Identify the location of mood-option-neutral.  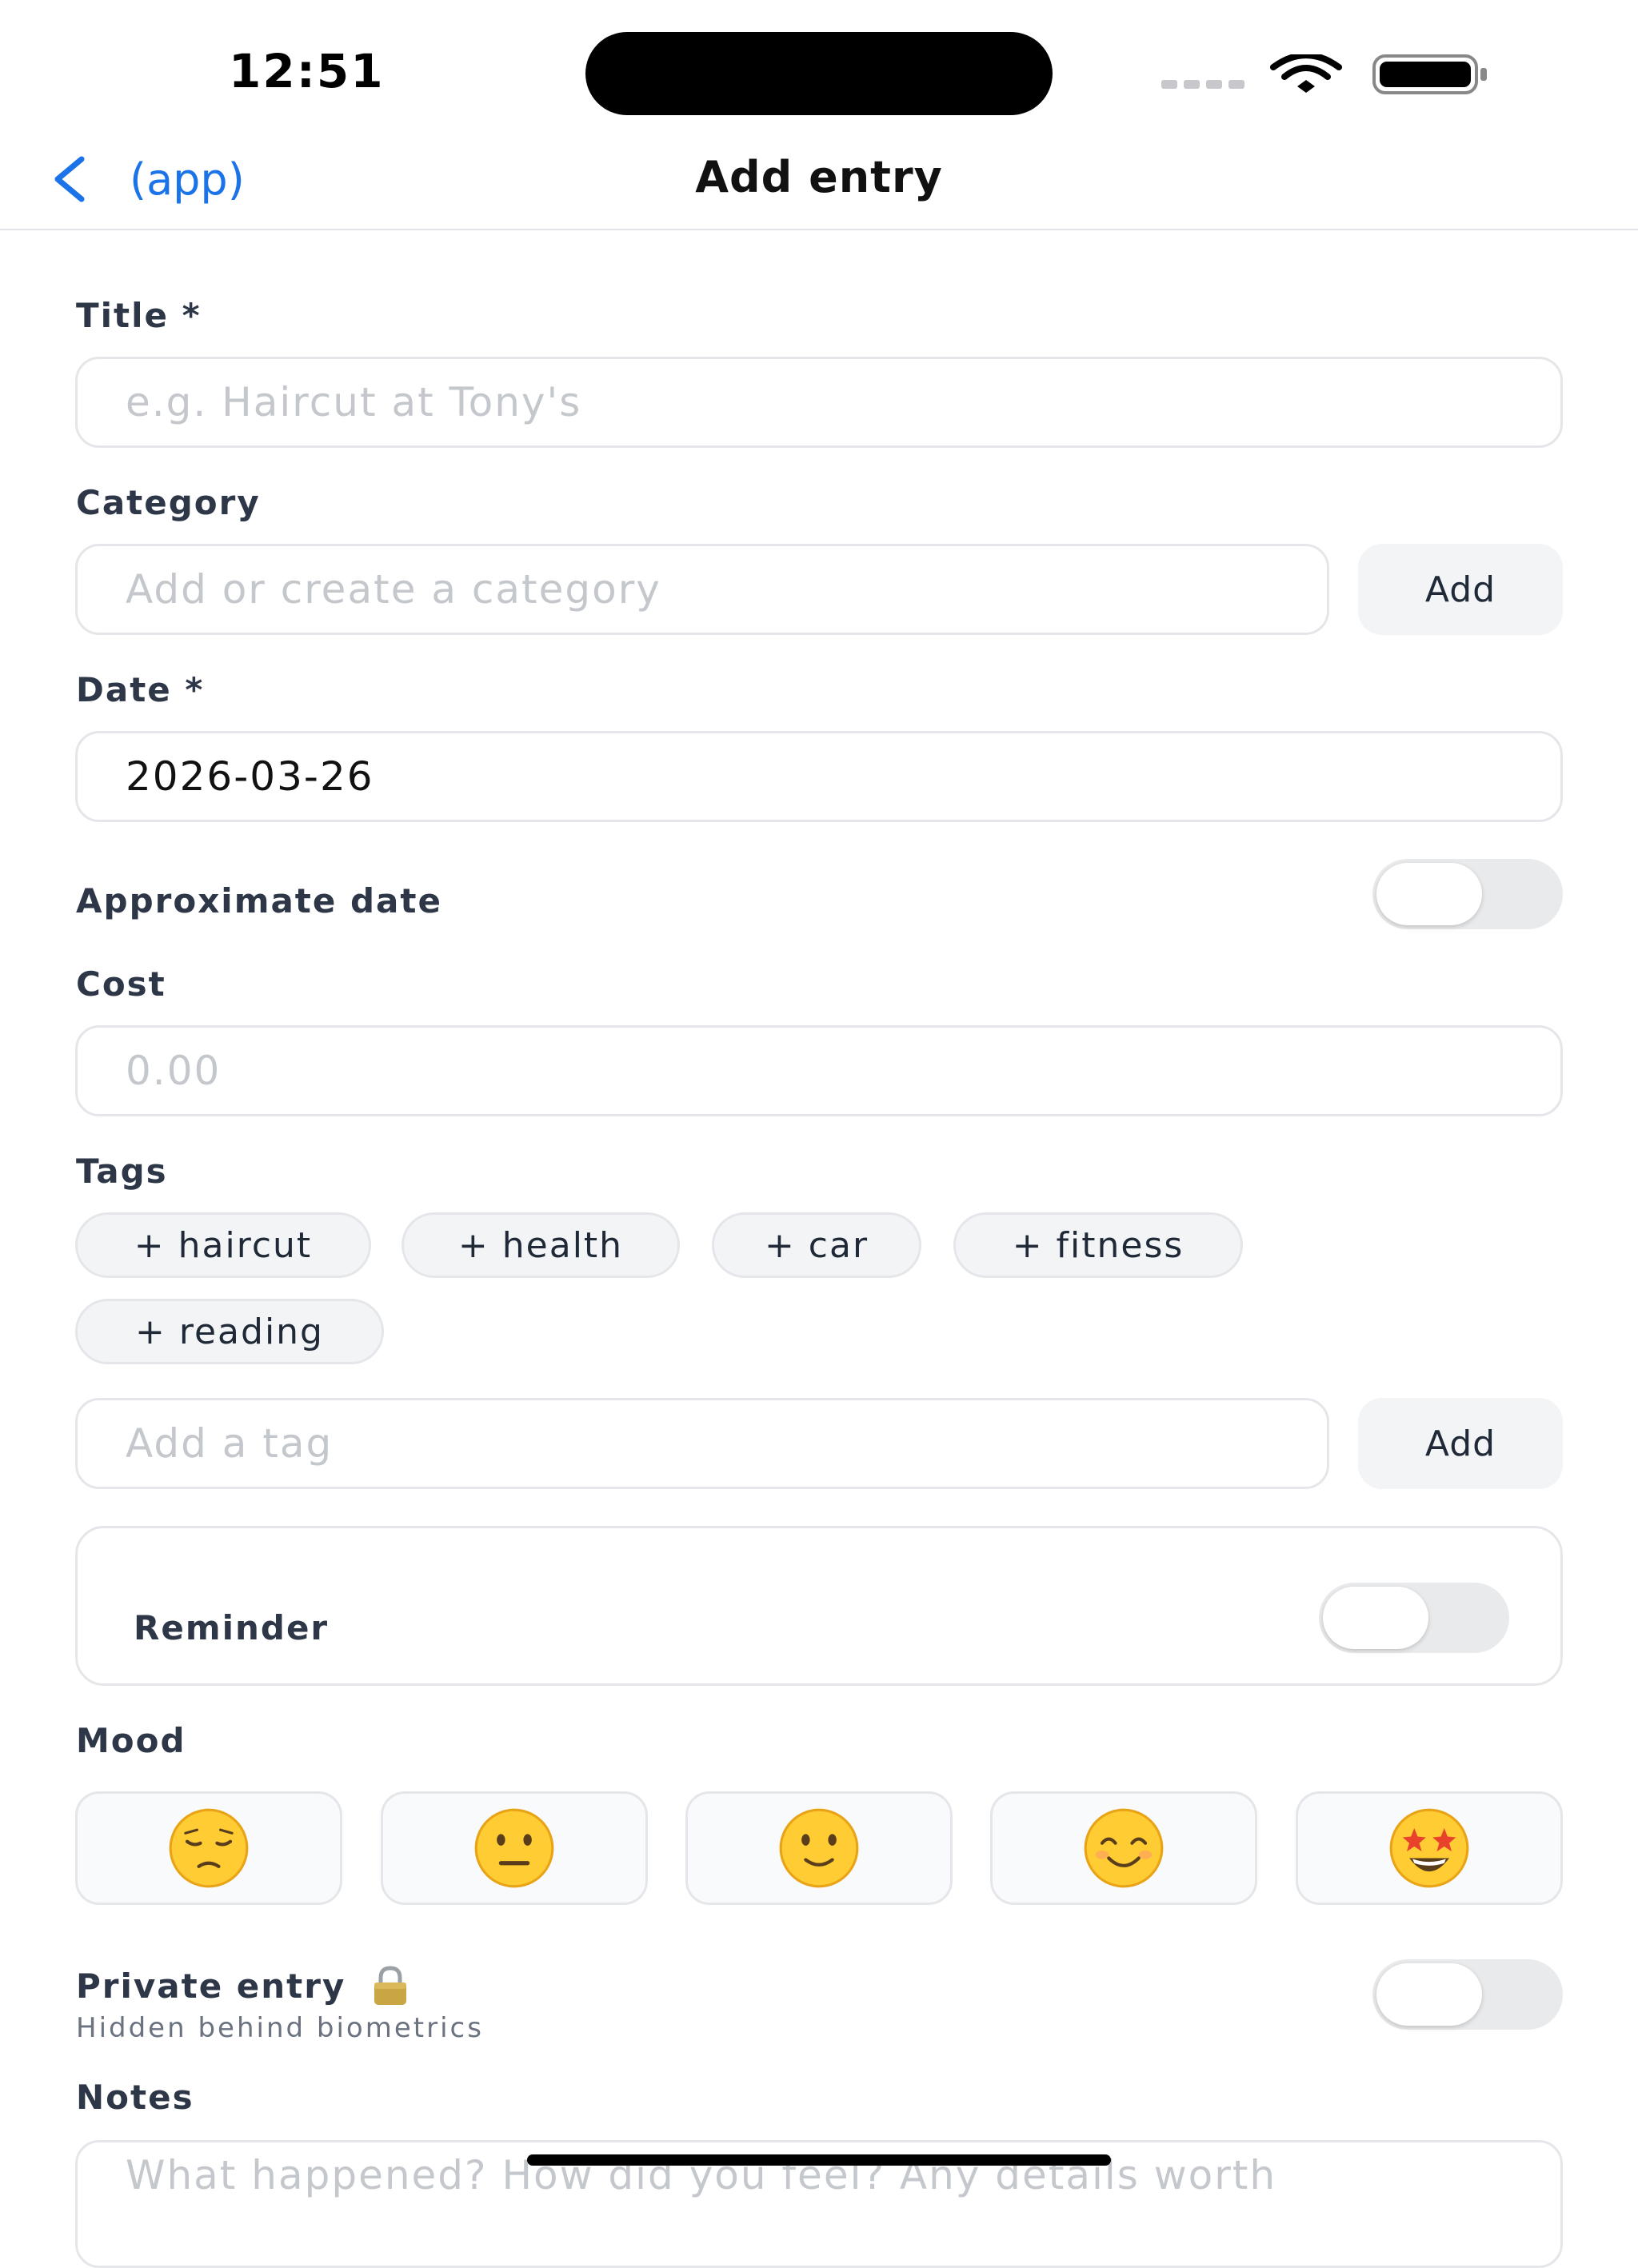
(514, 1848).